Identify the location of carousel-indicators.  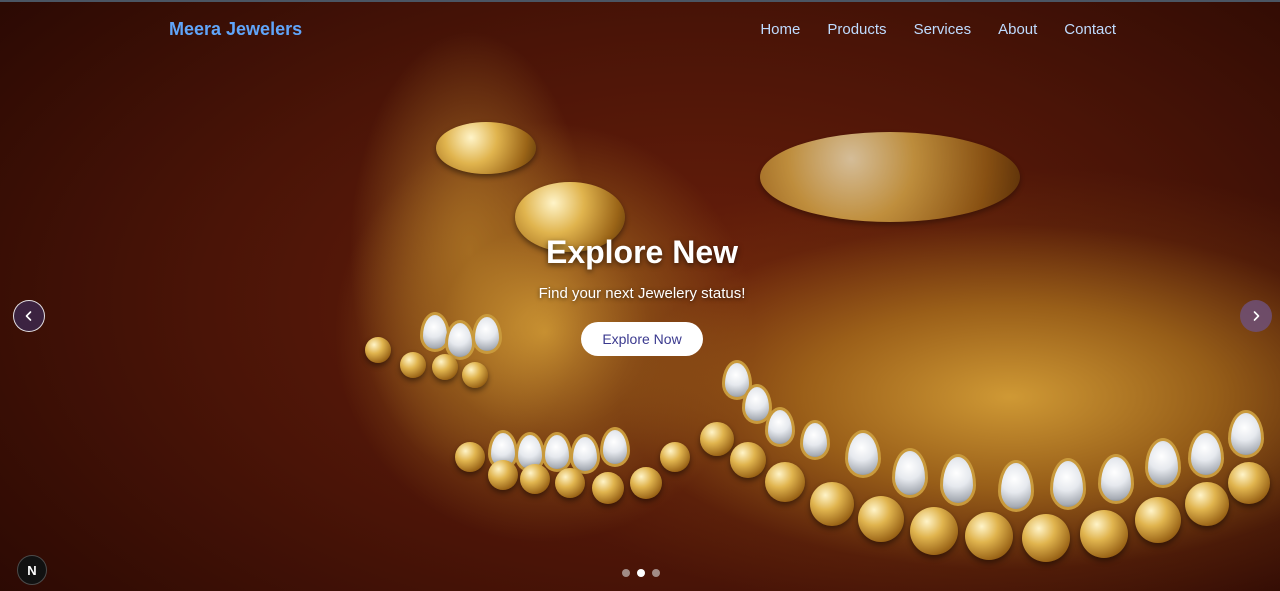
(641, 573).